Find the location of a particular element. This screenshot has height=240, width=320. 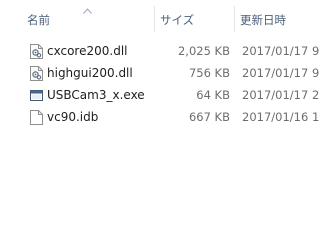

sort-ascending-icon is located at coordinates (87, 11).